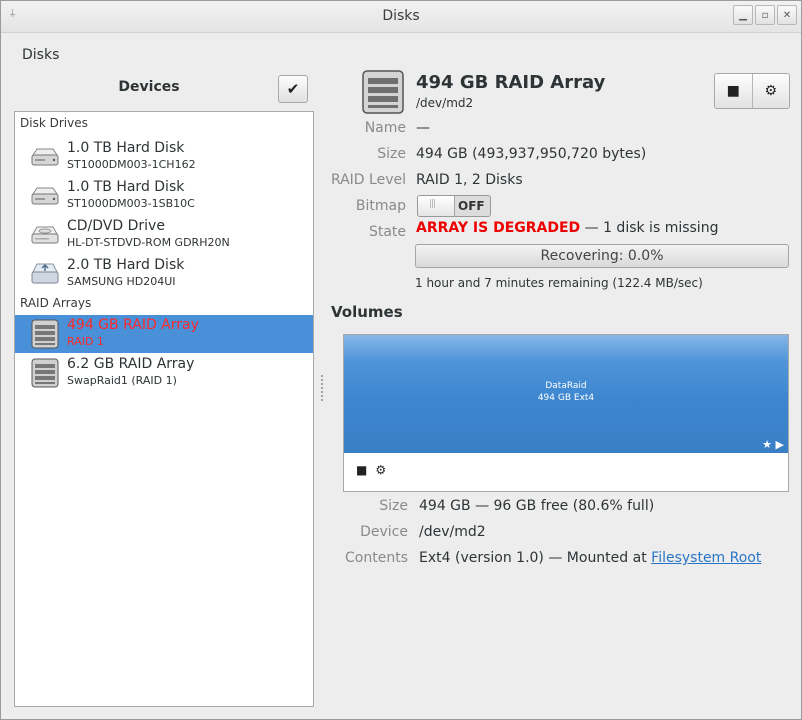 This screenshot has width=802, height=720. I want to click on bitmap-switch: OFF, so click(454, 206).